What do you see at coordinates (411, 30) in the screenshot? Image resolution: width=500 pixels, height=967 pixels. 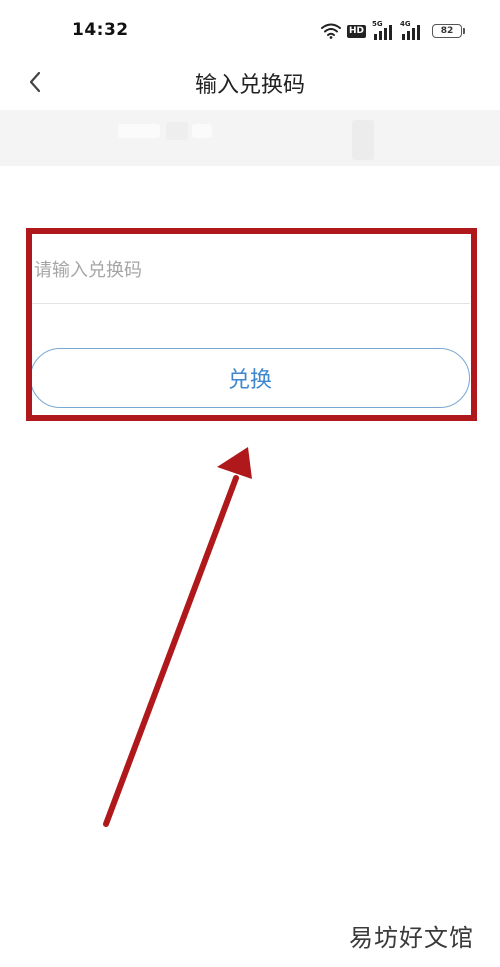 I see `signal-4g-icon: 4G` at bounding box center [411, 30].